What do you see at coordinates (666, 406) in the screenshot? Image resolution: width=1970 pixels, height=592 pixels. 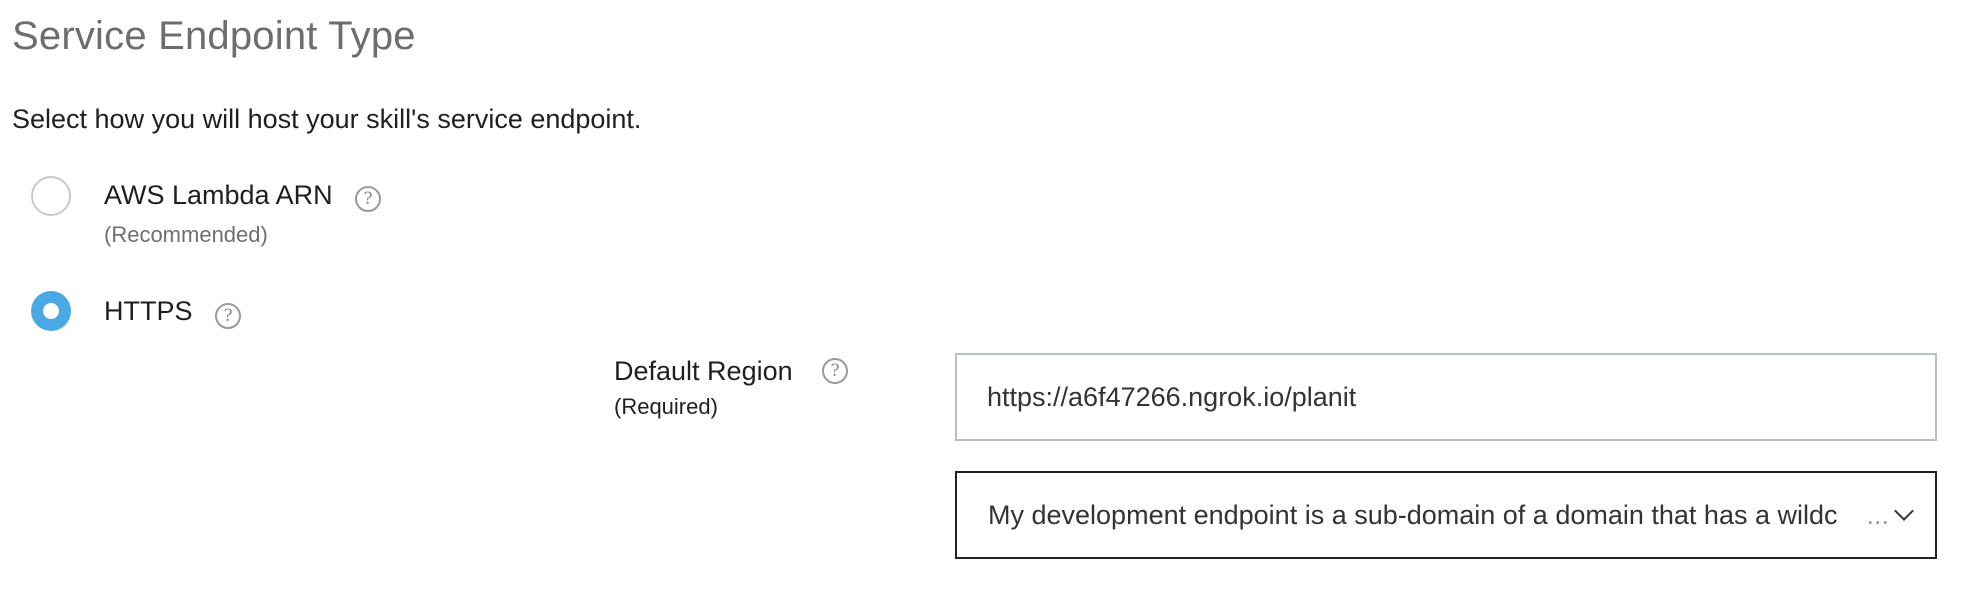 I see `required-label: (Required)` at bounding box center [666, 406].